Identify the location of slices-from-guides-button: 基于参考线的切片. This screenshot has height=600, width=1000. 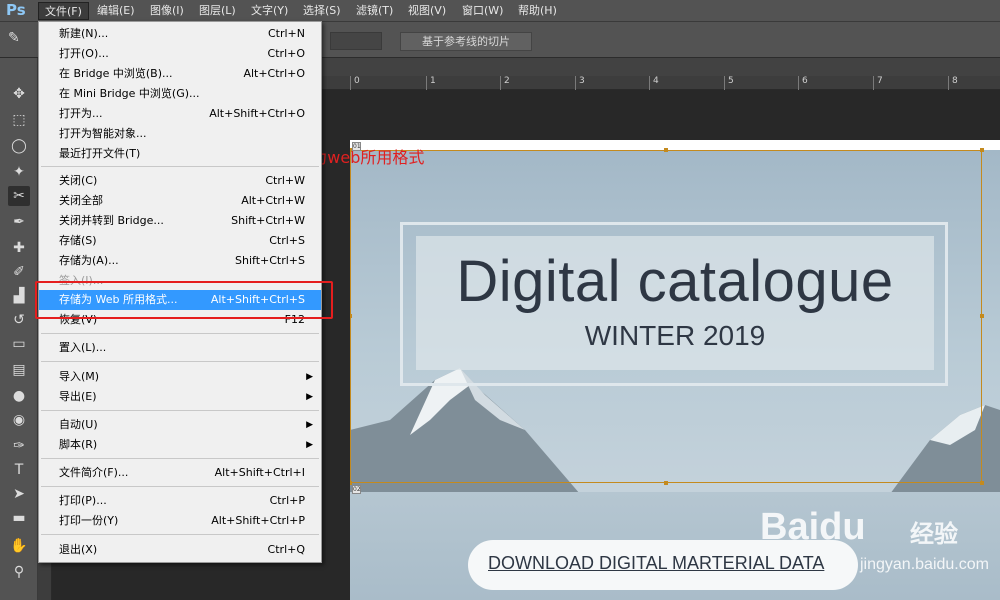
(466, 41).